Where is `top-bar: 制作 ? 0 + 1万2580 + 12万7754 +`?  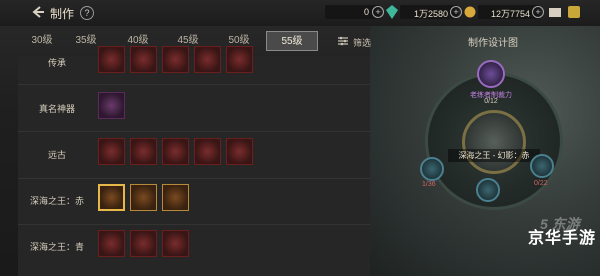
top-bar: 制作 ? 0 + 1万2580 + 12万7754 + is located at coordinates (300, 13).